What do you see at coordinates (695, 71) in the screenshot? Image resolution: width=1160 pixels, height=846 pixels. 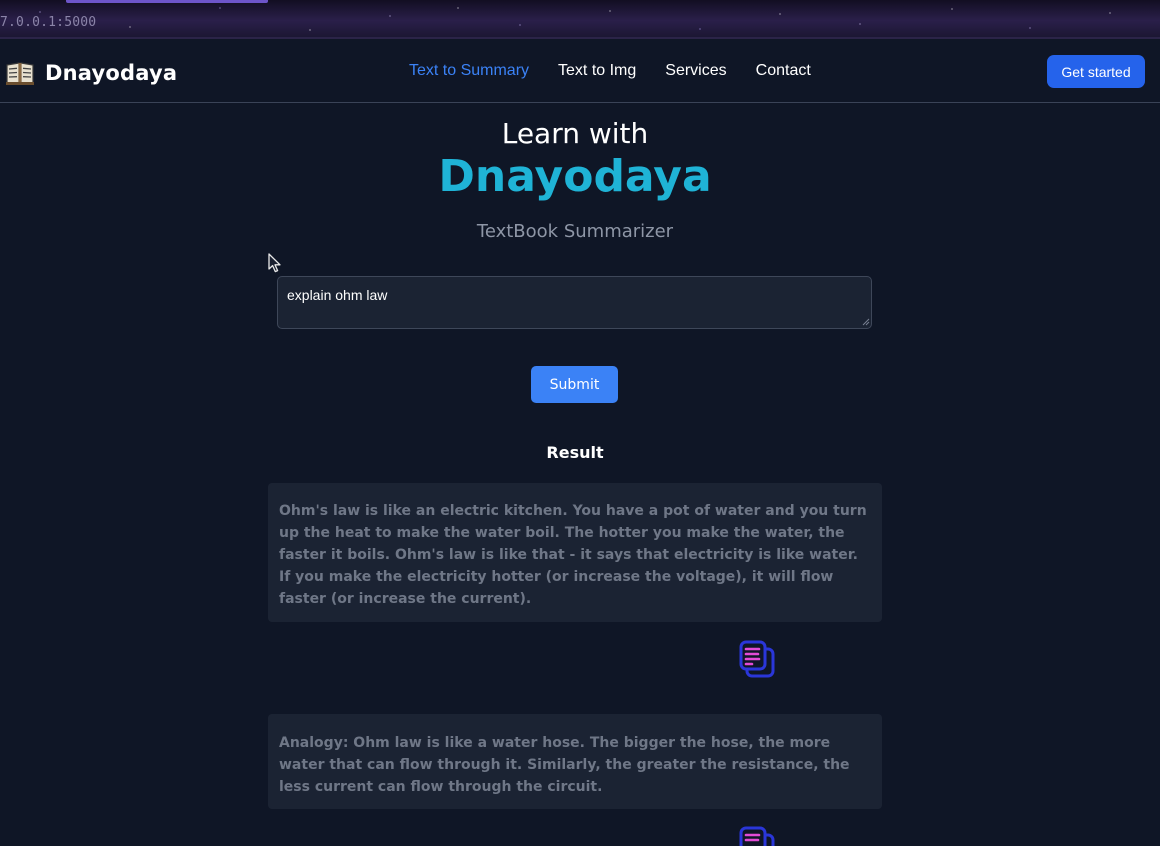 I see `nav-link-services: Services` at bounding box center [695, 71].